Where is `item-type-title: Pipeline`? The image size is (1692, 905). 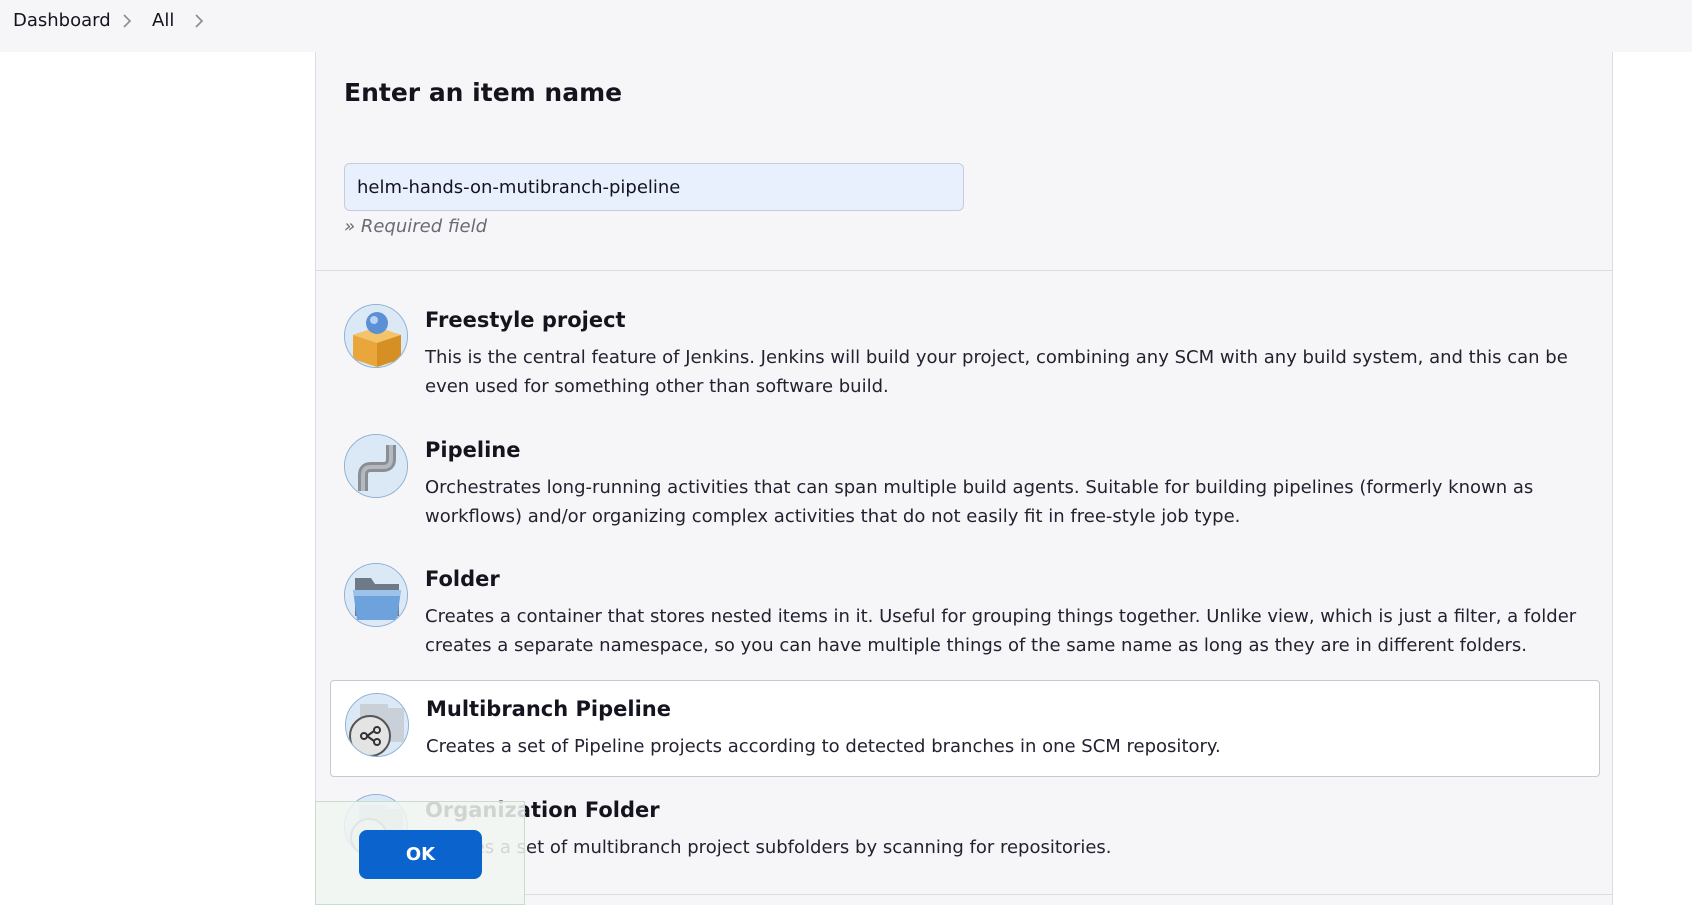 item-type-title: Pipeline is located at coordinates (473, 450).